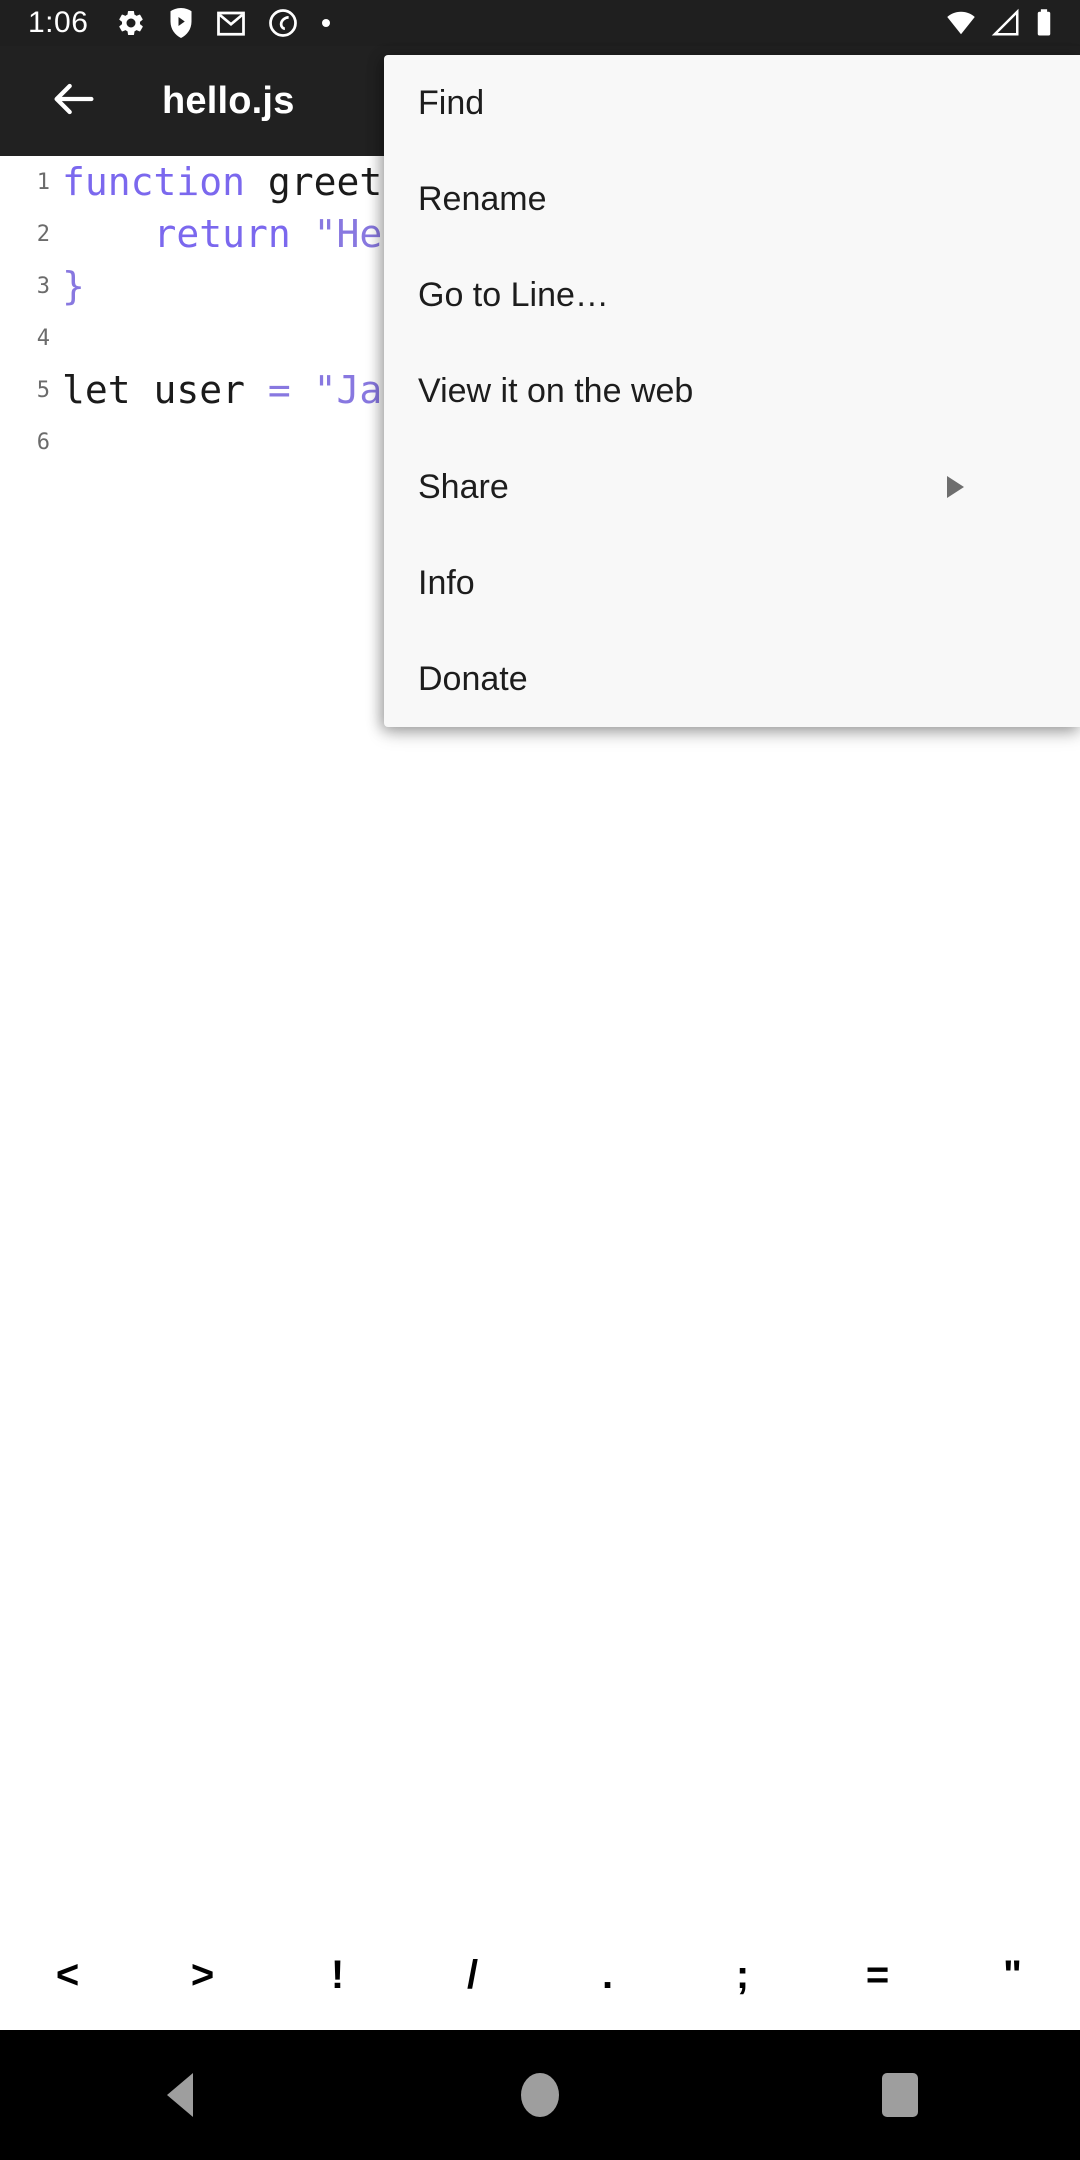 This screenshot has width=1080, height=2160. I want to click on system-navigation-bar, so click(540, 2095).